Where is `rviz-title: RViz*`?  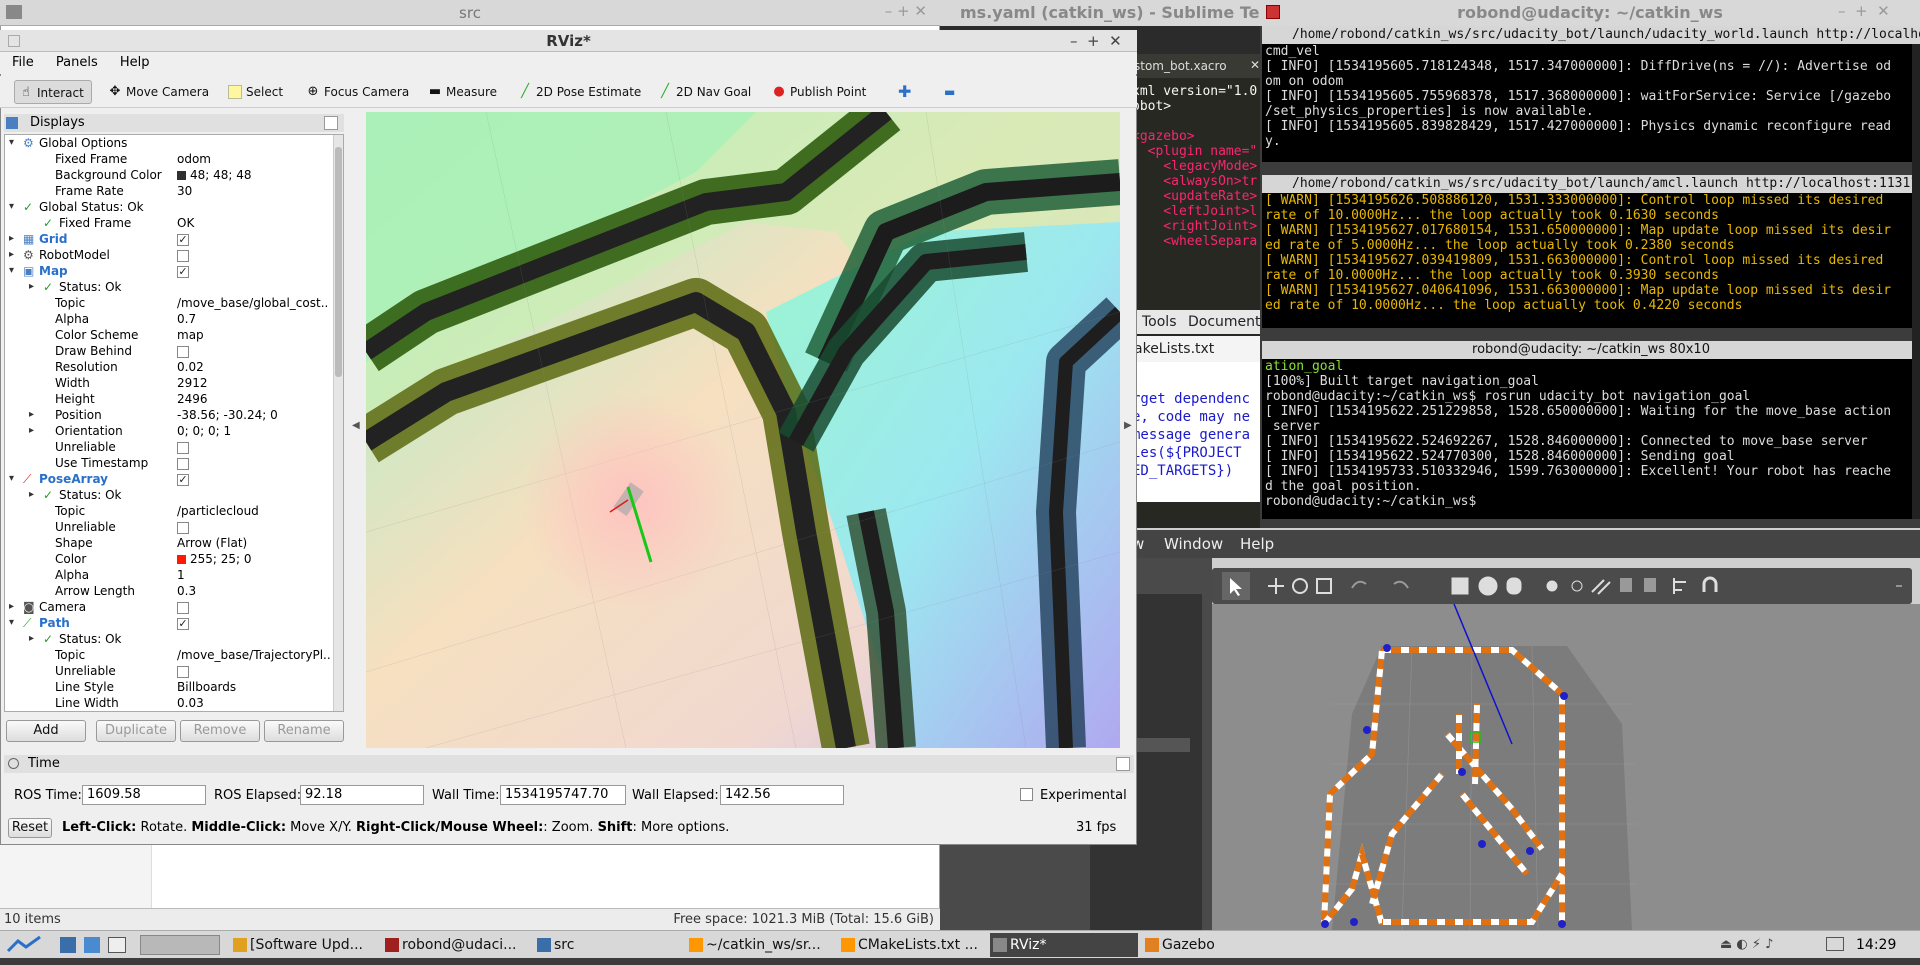 rviz-title: RViz* is located at coordinates (568, 41).